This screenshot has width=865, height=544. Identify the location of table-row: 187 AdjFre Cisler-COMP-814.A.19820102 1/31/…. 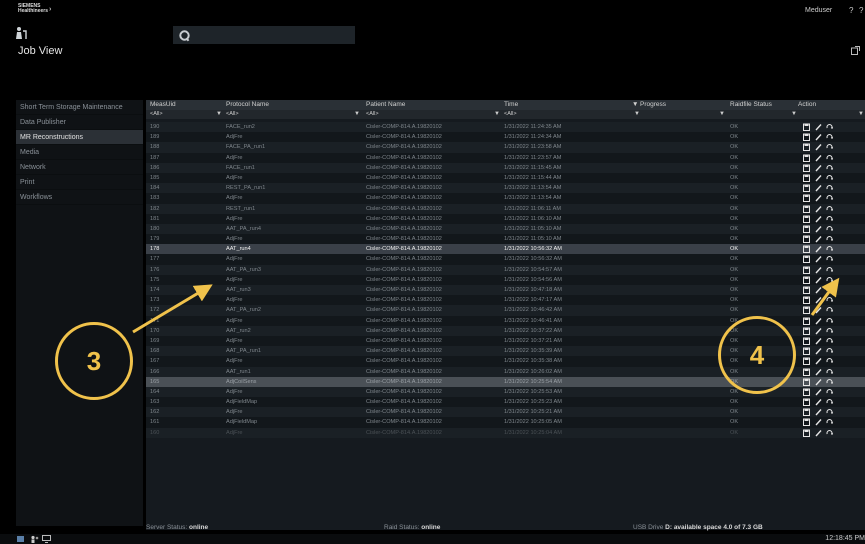
(505, 157).